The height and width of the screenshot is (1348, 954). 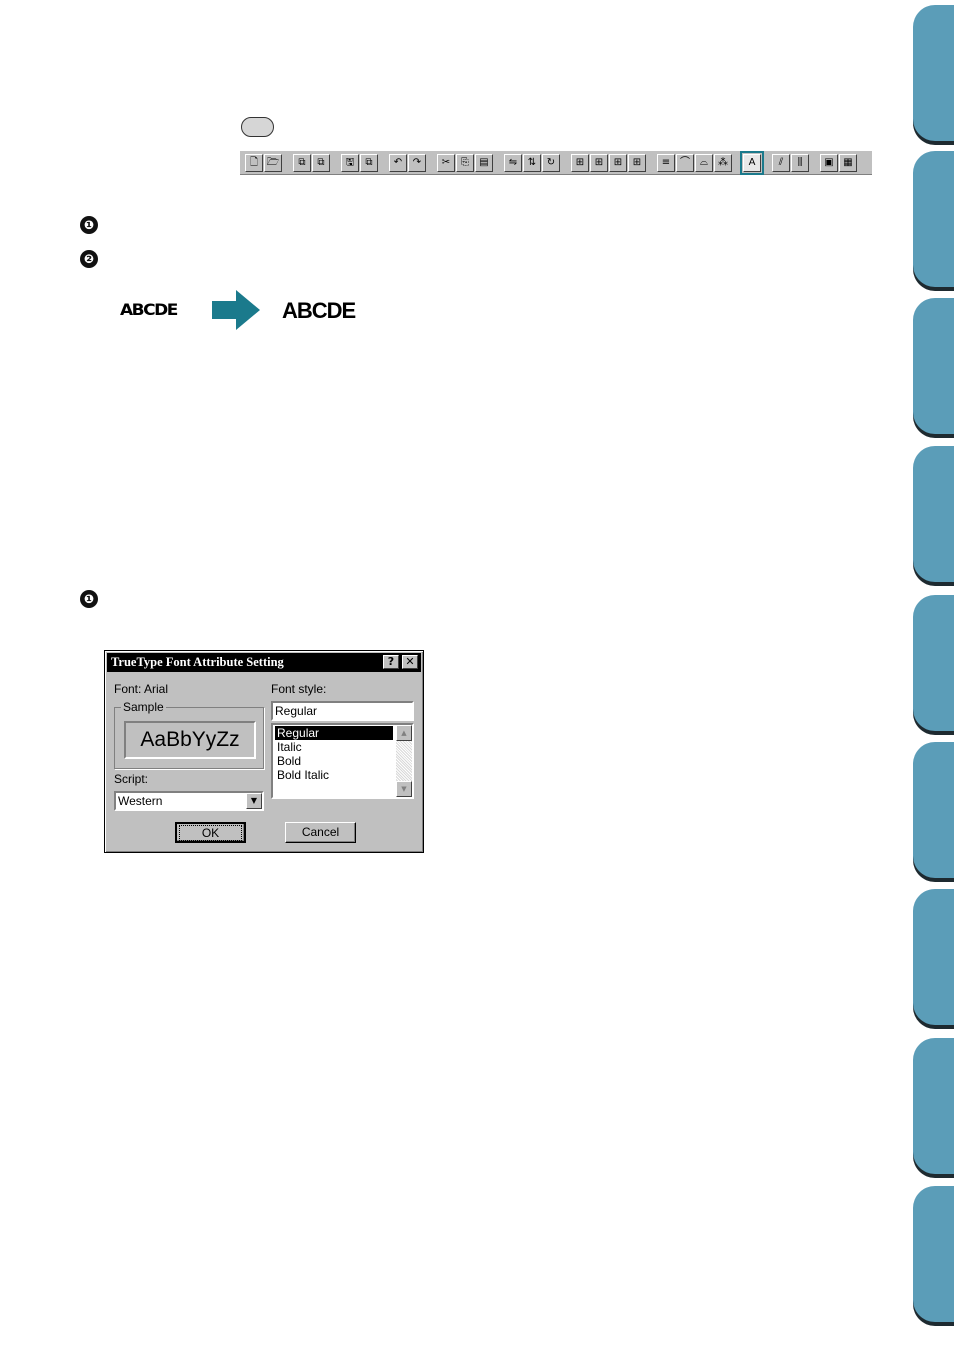 What do you see at coordinates (236, 310) in the screenshot?
I see `right-arrow-icon` at bounding box center [236, 310].